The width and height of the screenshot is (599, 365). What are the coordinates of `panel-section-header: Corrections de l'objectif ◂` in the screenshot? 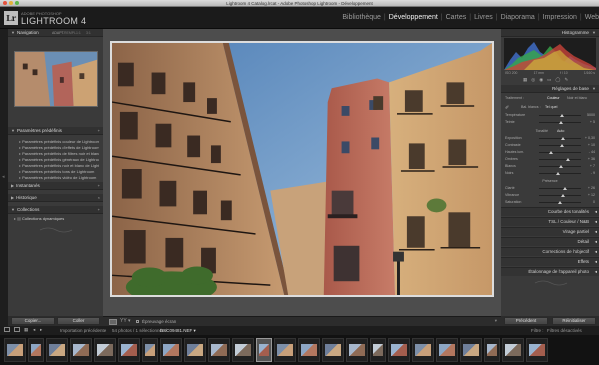 It's located at (550, 251).